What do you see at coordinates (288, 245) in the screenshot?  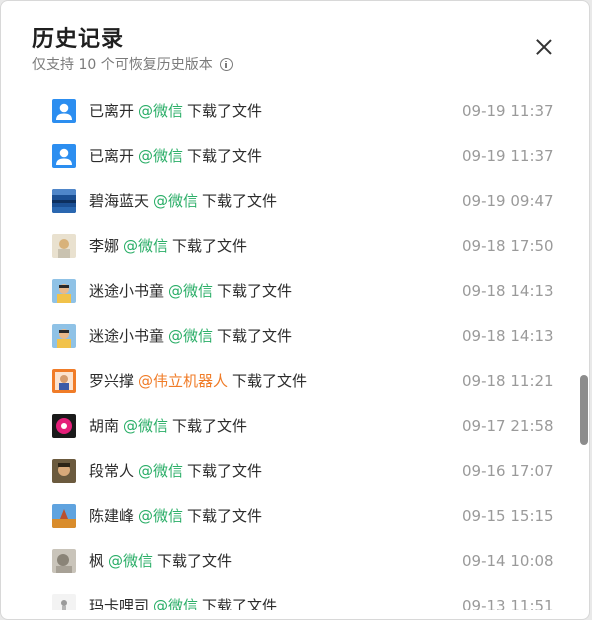 I see `history-row: 李娜 @微信 下载了文件 09-18 17:50` at bounding box center [288, 245].